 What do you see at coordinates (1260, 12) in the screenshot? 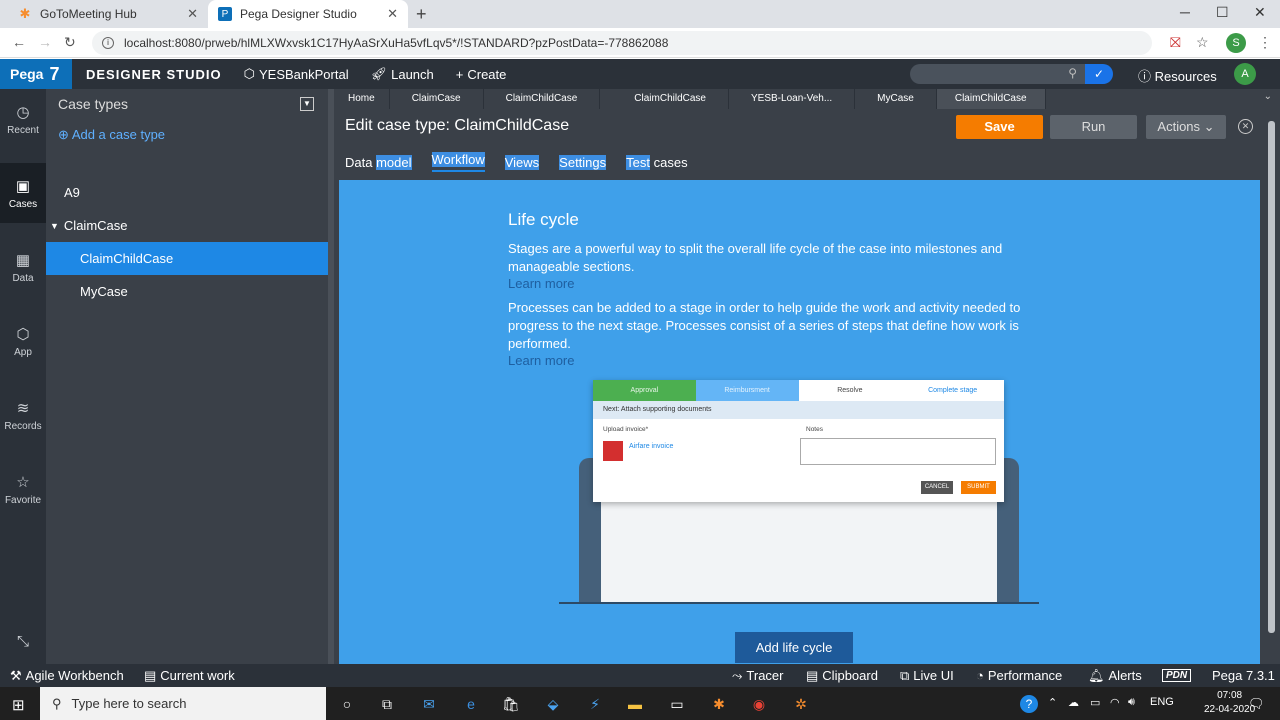
I see `window-close-icon: ✕` at bounding box center [1260, 12].